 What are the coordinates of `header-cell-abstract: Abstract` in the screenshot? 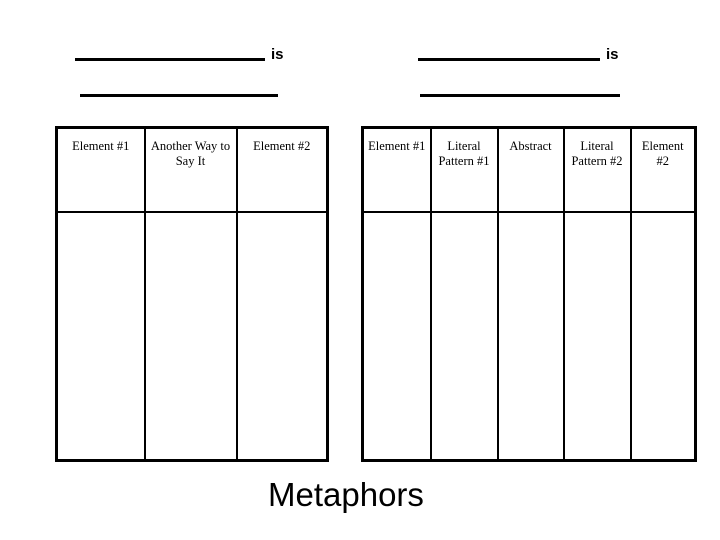 It's located at (530, 169).